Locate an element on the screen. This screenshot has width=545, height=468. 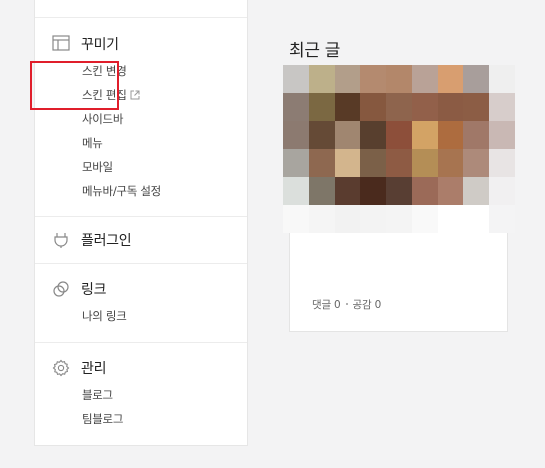
menu-item-mobile: 모바일 is located at coordinates (97, 167).